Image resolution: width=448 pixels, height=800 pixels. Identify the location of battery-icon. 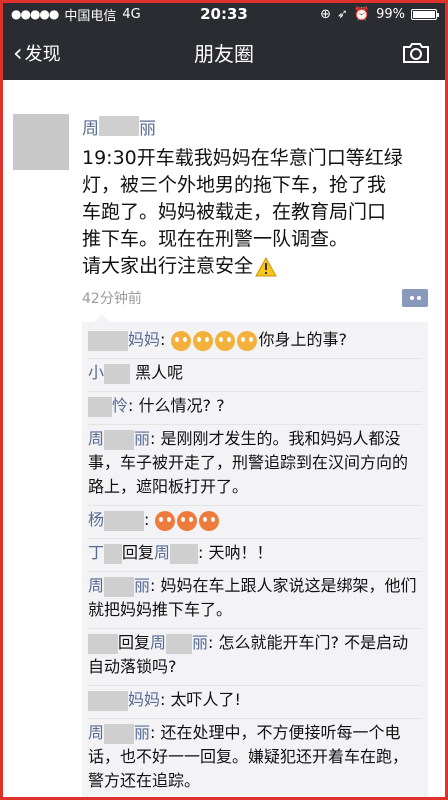
(425, 14).